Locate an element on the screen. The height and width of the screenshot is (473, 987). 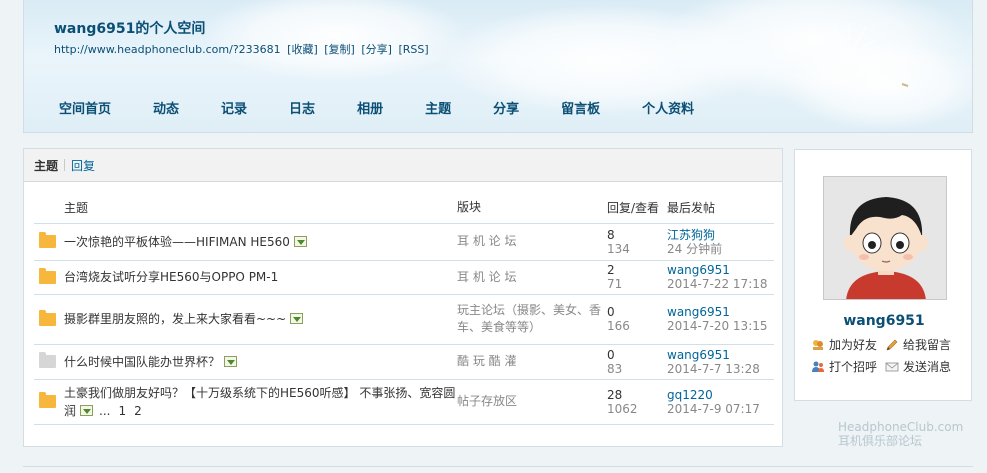
pencil-icon is located at coordinates (892, 344).